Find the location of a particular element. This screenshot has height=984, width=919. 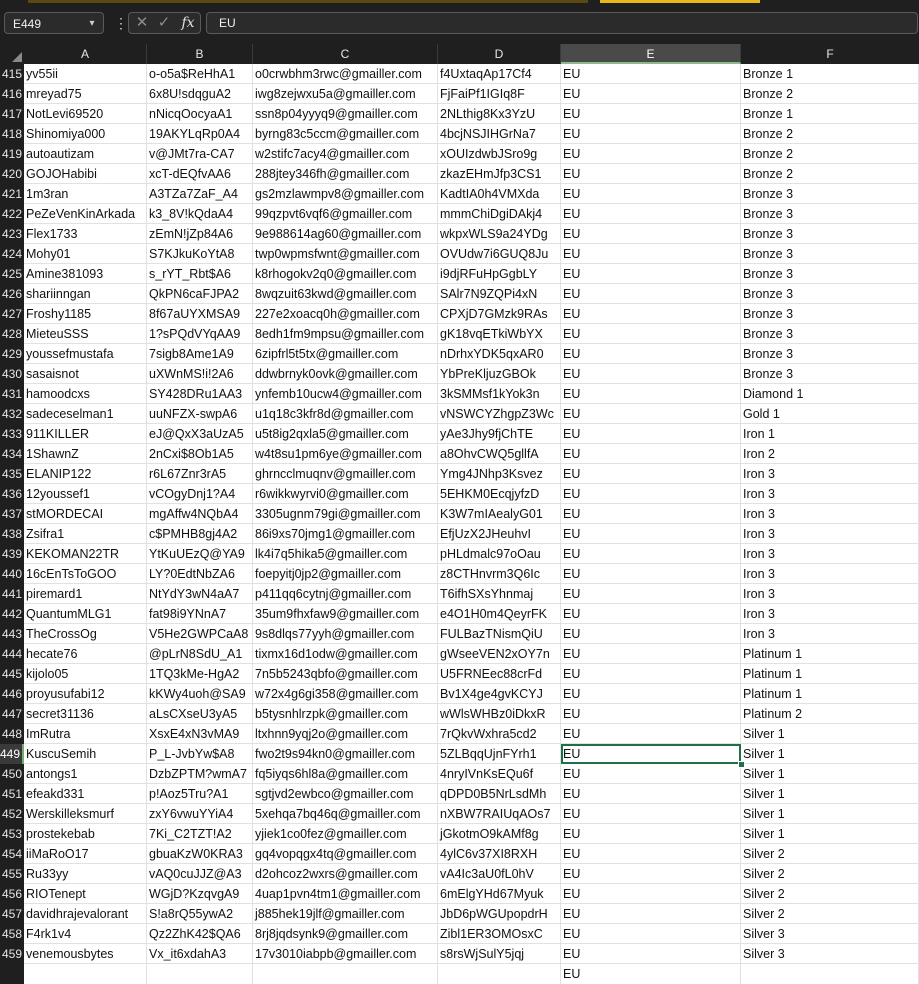

cell-c: gs2mzlawmpv8@gmailler.com is located at coordinates (345, 194).